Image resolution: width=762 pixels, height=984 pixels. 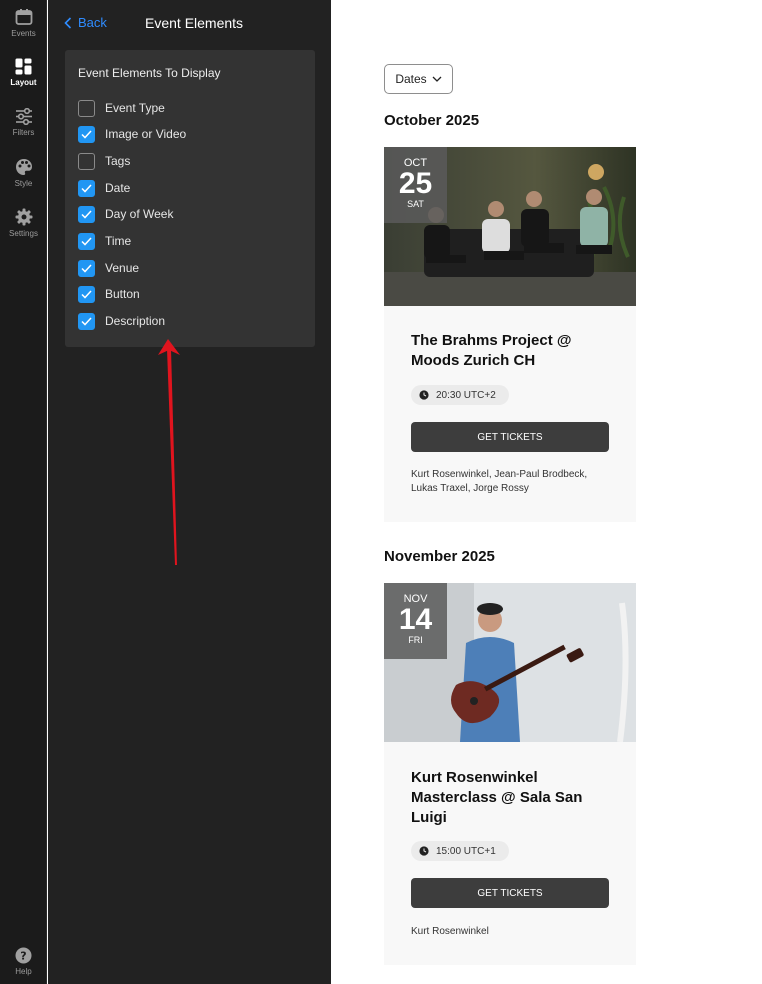 I want to click on option-event-type: Event Type, so click(x=121, y=108).